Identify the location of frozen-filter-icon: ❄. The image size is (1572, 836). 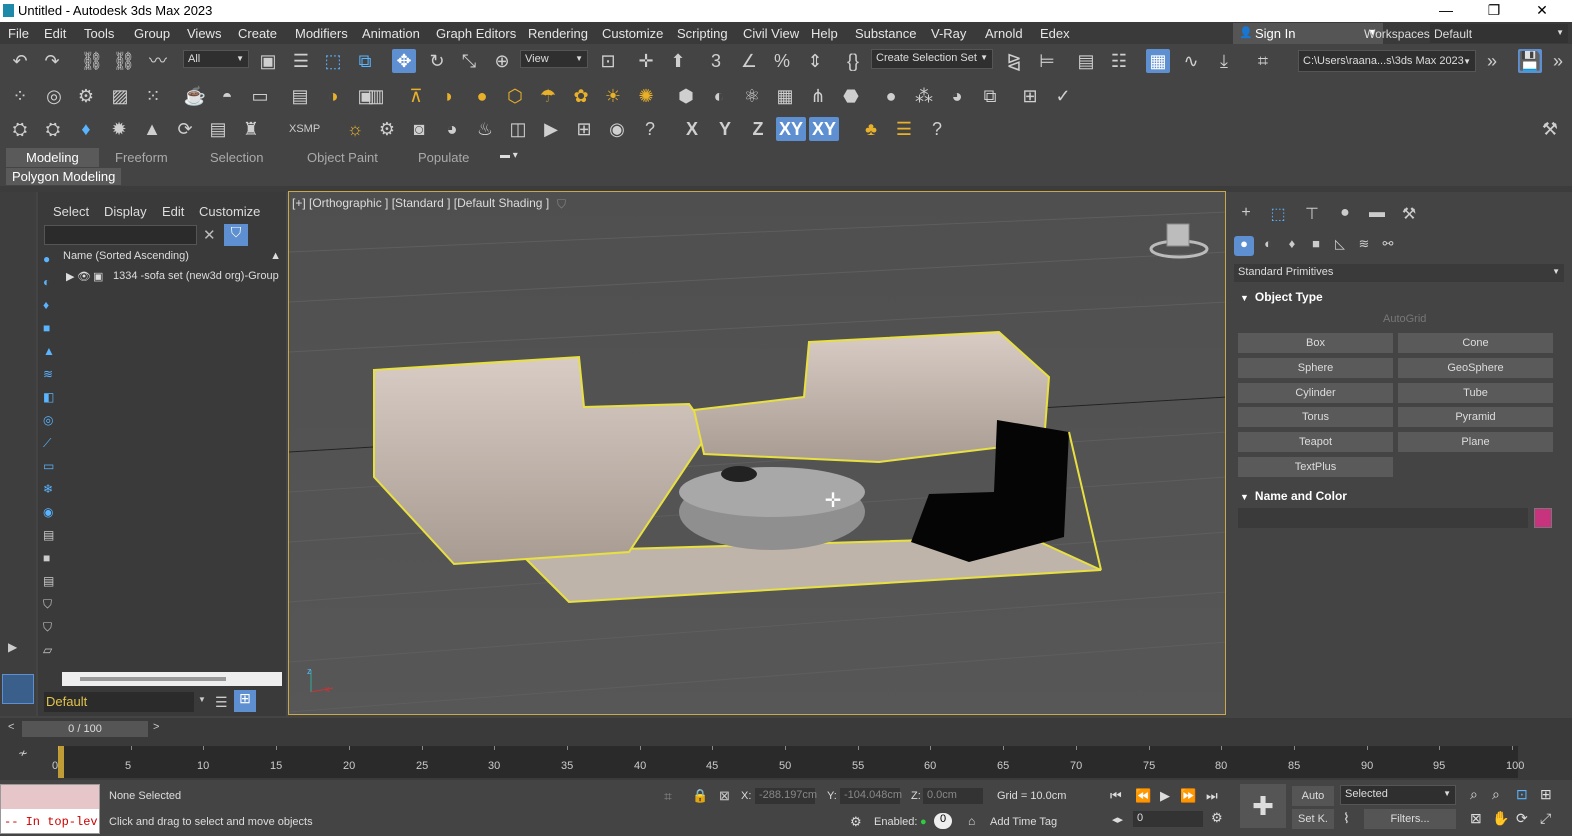
(48, 489).